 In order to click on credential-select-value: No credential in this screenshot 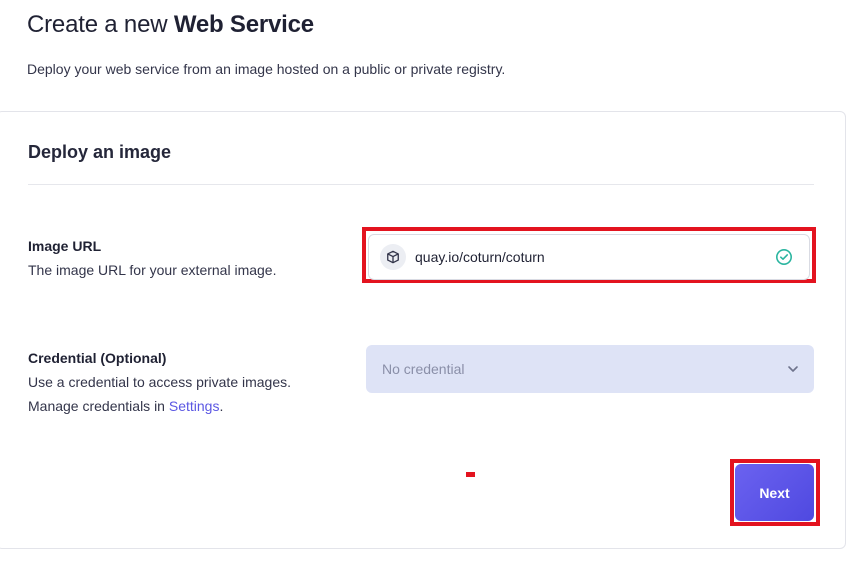, I will do `click(423, 369)`.